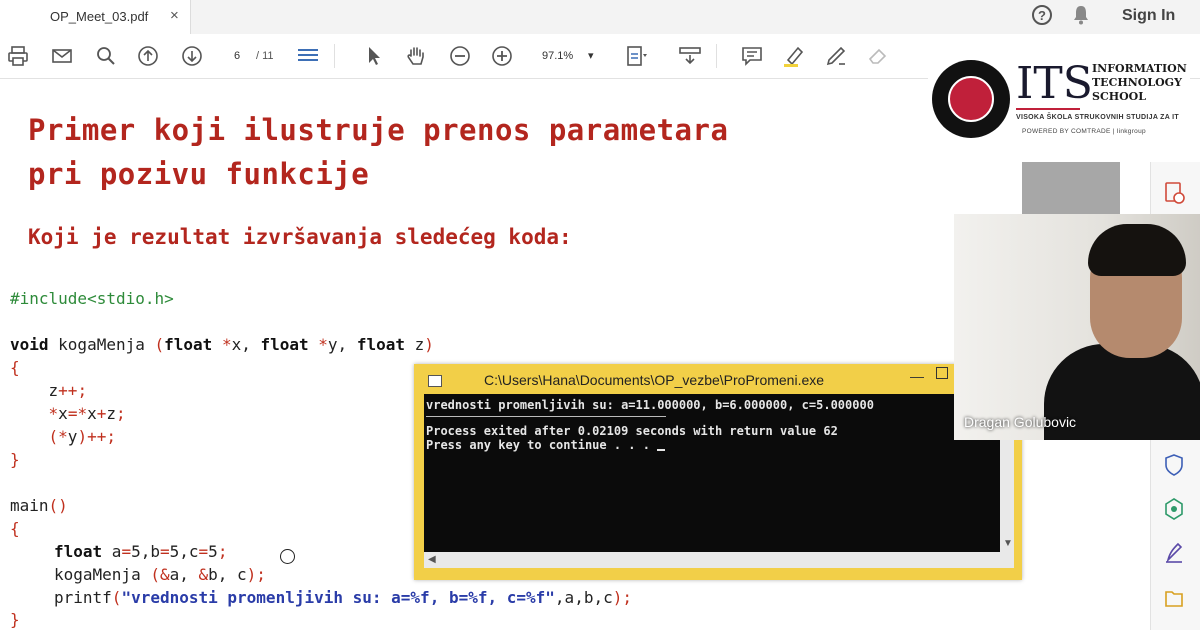  Describe the element at coordinates (435, 381) in the screenshot. I see `console-app-icon` at that location.